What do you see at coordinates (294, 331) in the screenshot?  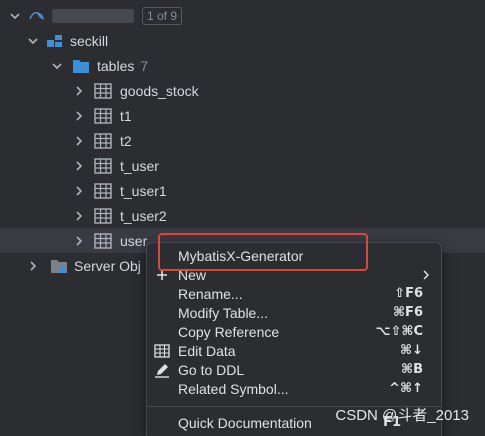 I see `menu-item-copy-reference: Copy Reference ⌥⇧⌘C` at bounding box center [294, 331].